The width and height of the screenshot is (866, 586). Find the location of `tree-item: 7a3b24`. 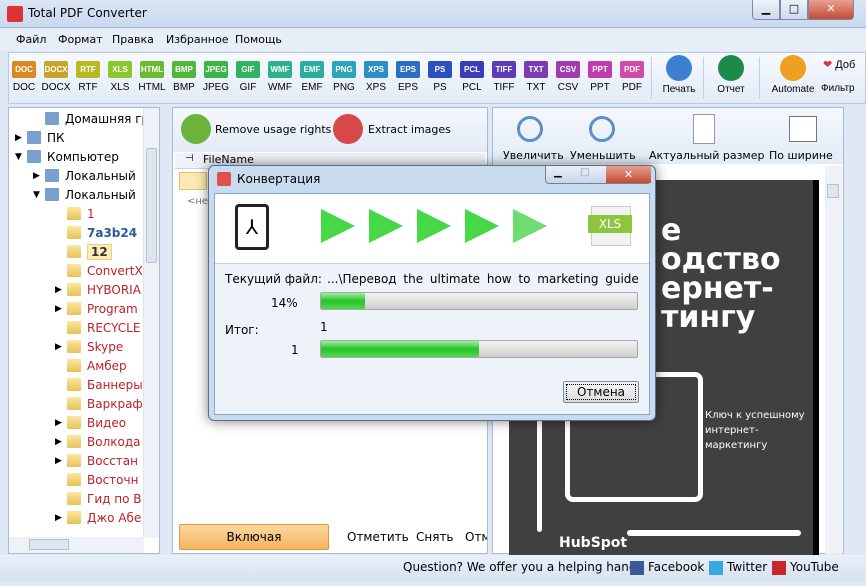

tree-item: 7a3b24 is located at coordinates (102, 233).